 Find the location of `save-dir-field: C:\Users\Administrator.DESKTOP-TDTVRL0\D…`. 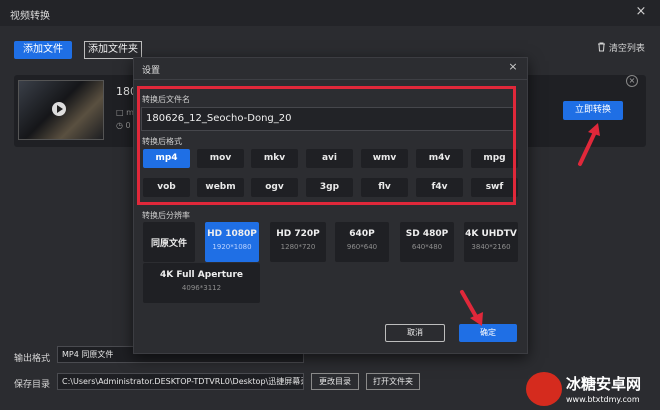

save-dir-field: C:\Users\Administrator.DESKTOP-TDTVRL0\D… is located at coordinates (180, 381).